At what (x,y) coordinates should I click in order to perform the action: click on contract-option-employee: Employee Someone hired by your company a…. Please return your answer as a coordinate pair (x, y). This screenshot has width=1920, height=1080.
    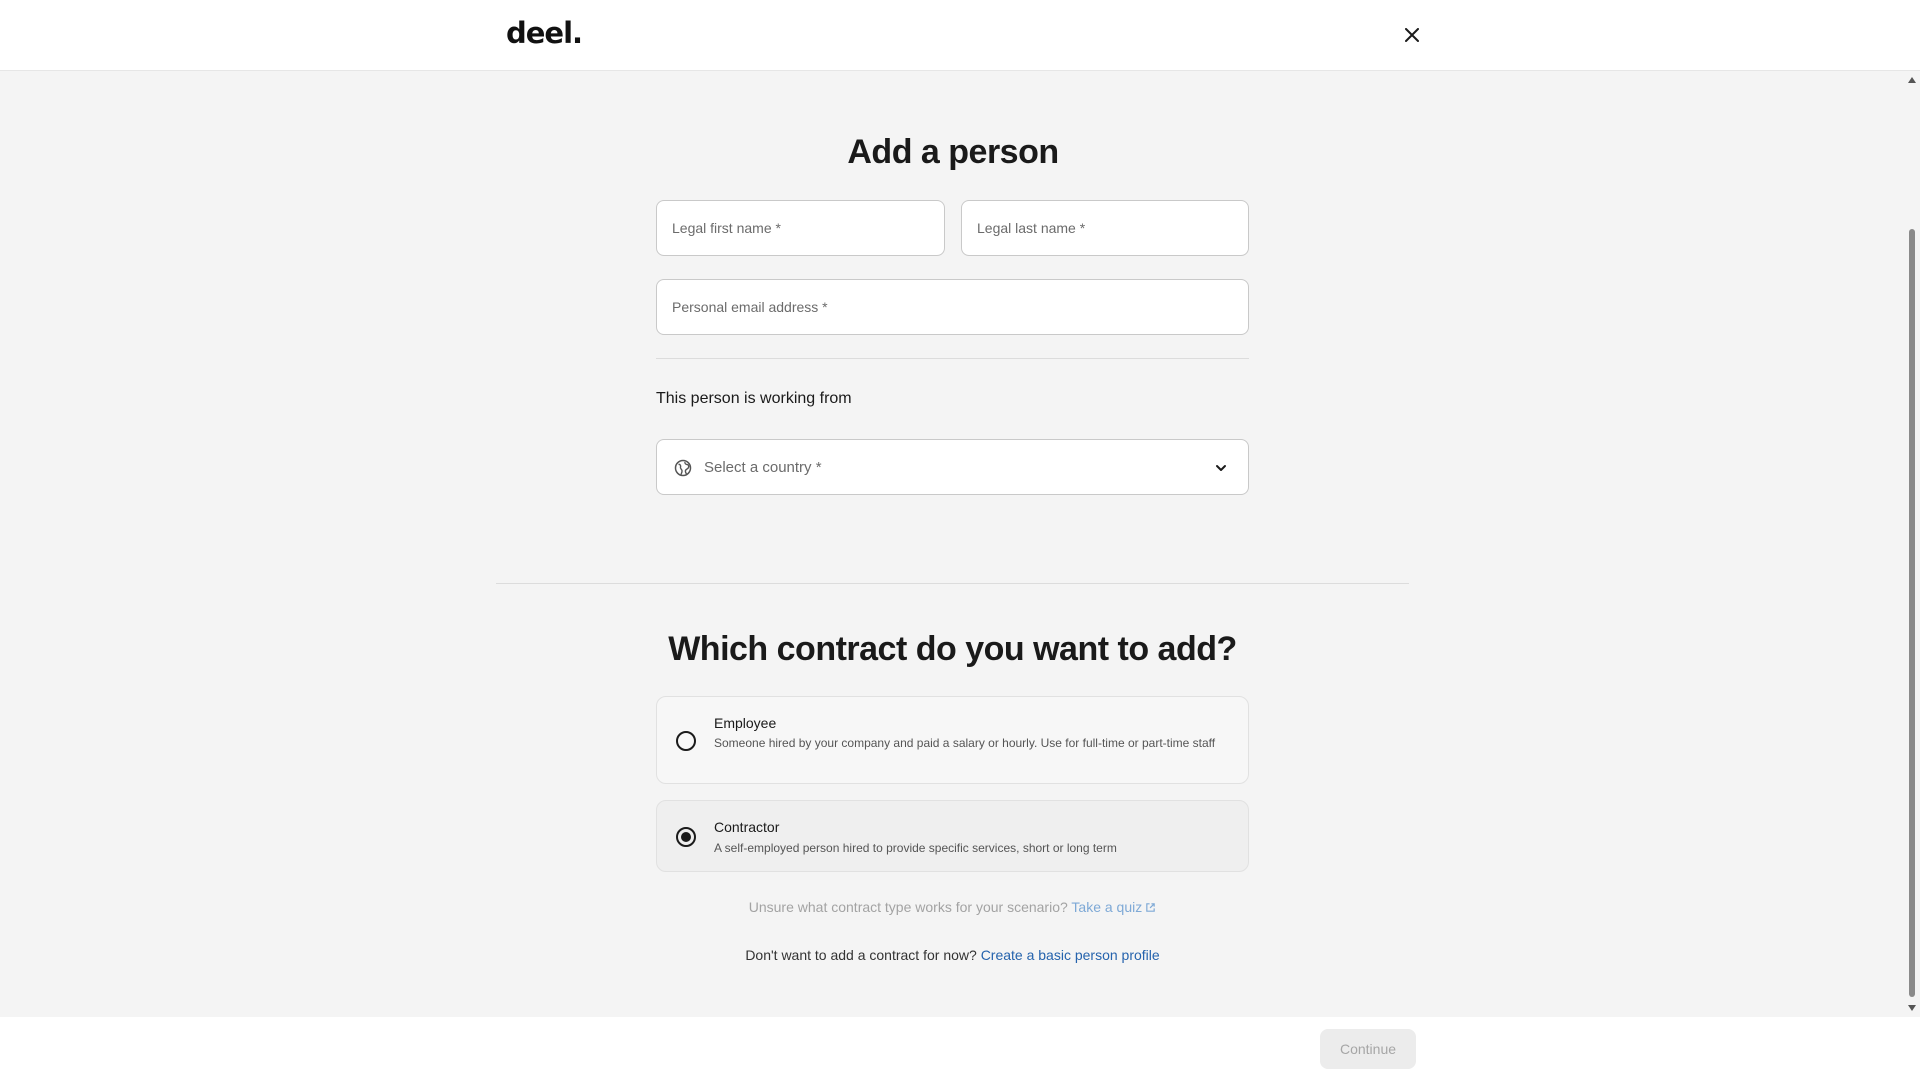
    Looking at the image, I should click on (952, 740).